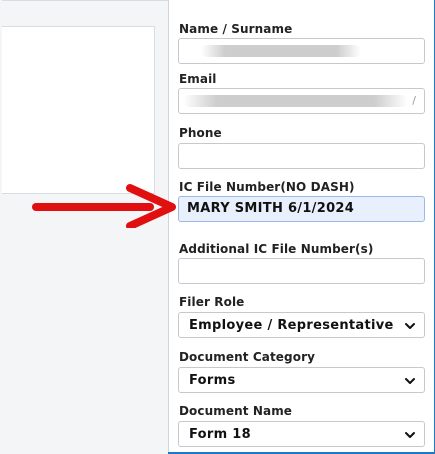 This screenshot has width=435, height=454. I want to click on left-content-card, so click(78, 110).